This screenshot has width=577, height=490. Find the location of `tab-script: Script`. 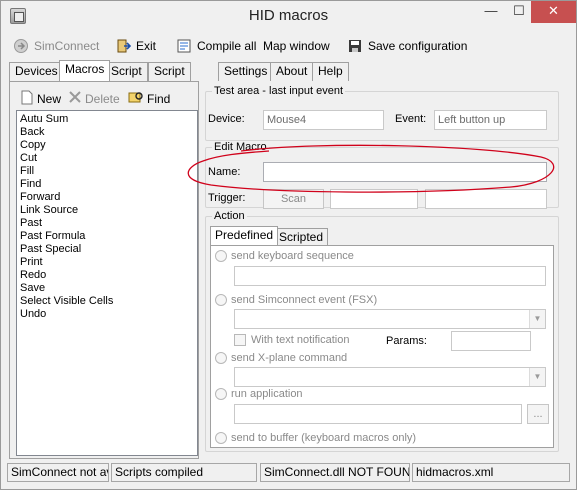

tab-script: Script is located at coordinates (126, 71).